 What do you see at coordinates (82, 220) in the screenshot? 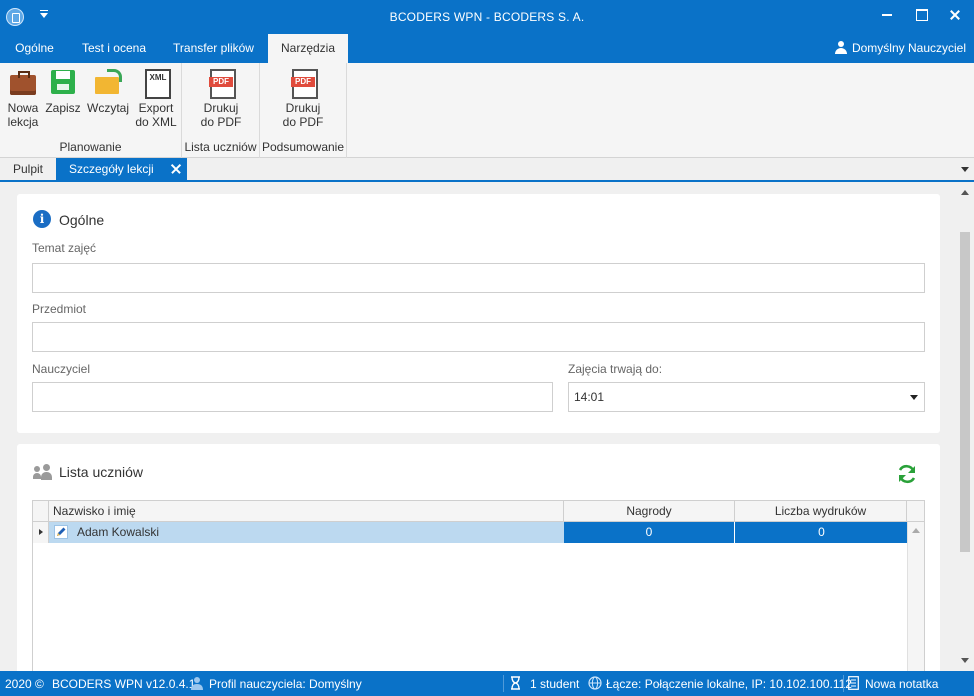
I see `section-title-general: Ogólne` at bounding box center [82, 220].